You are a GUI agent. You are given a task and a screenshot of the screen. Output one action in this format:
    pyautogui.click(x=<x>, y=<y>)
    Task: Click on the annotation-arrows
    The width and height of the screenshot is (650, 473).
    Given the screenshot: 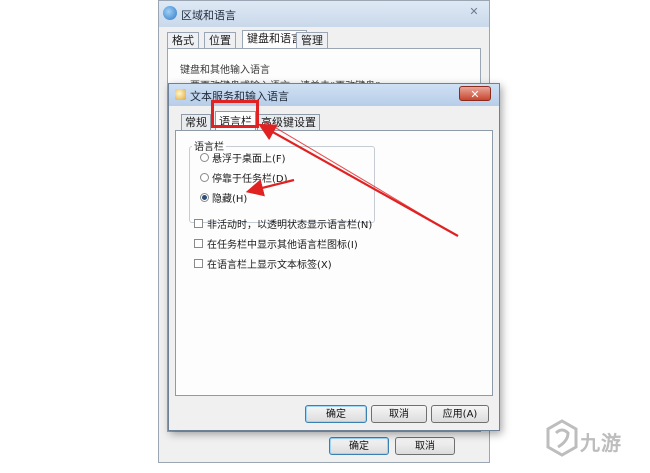 What is the action you would take?
    pyautogui.click(x=352, y=179)
    